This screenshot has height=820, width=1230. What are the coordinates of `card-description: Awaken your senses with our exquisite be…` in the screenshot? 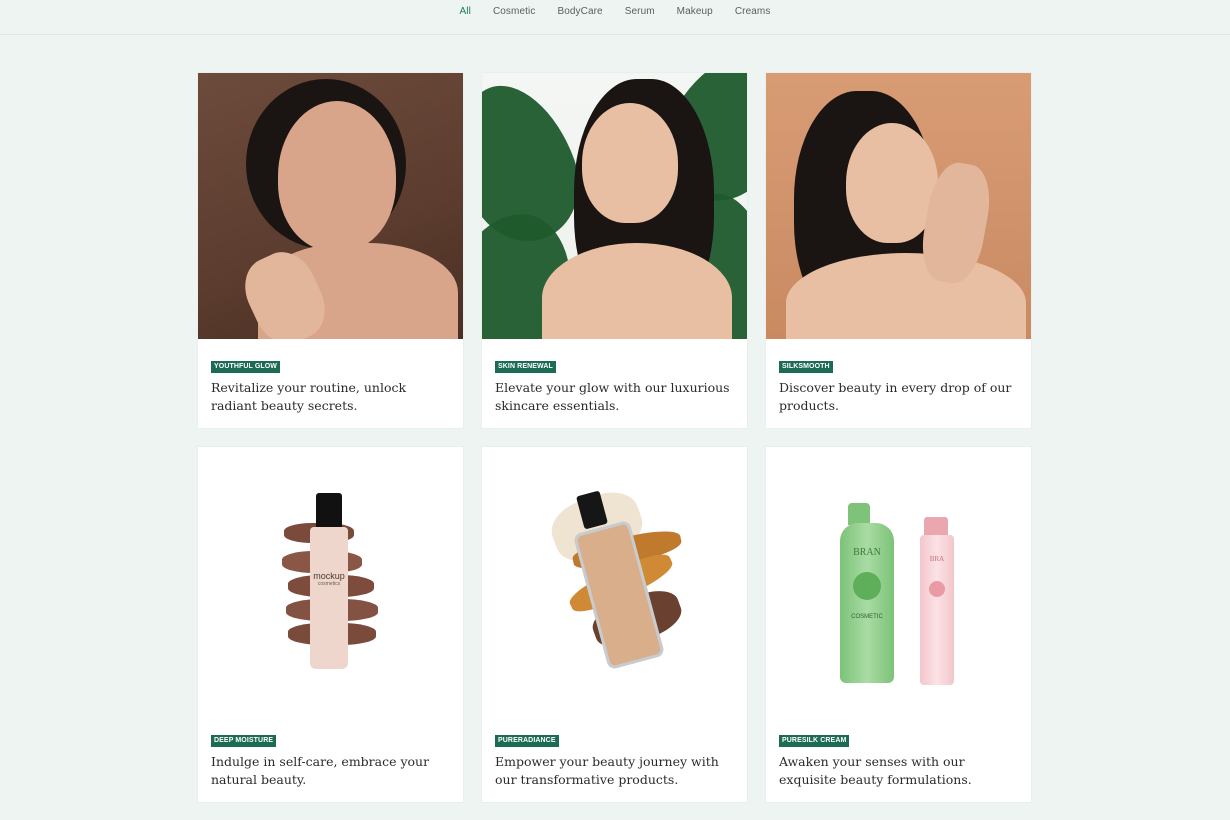 It's located at (875, 770).